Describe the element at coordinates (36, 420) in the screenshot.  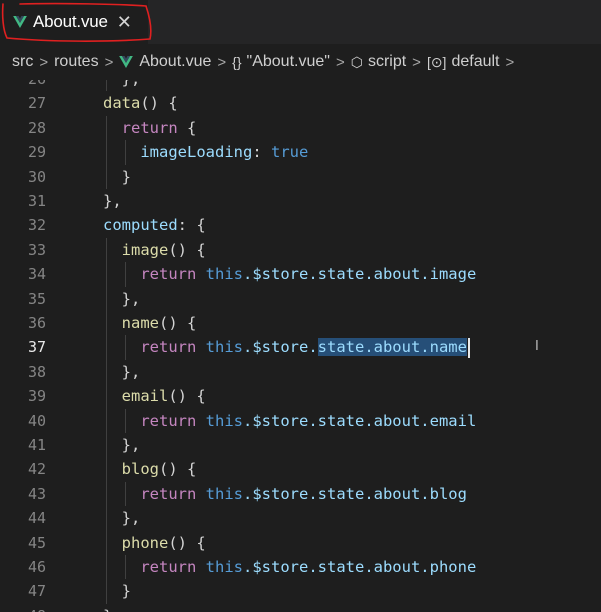
I see `line-number: 40` at that location.